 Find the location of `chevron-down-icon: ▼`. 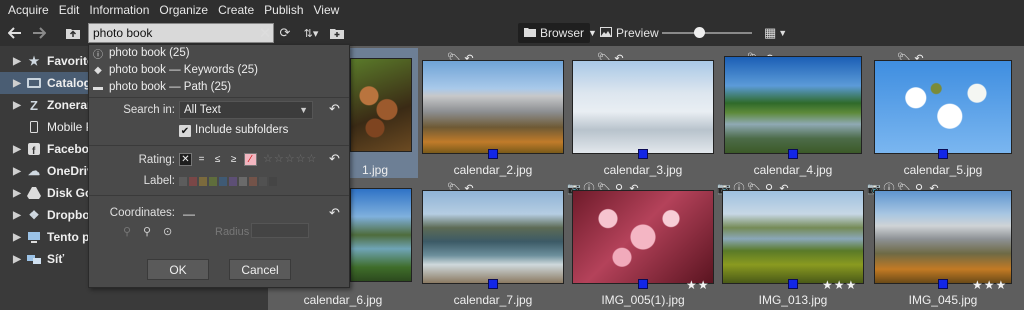

chevron-down-icon: ▼ is located at coordinates (303, 110).